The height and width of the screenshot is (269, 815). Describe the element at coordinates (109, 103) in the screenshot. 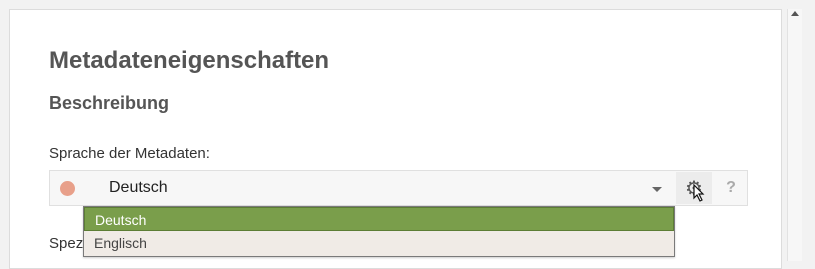

I see `section-title: Beschreibung` at that location.